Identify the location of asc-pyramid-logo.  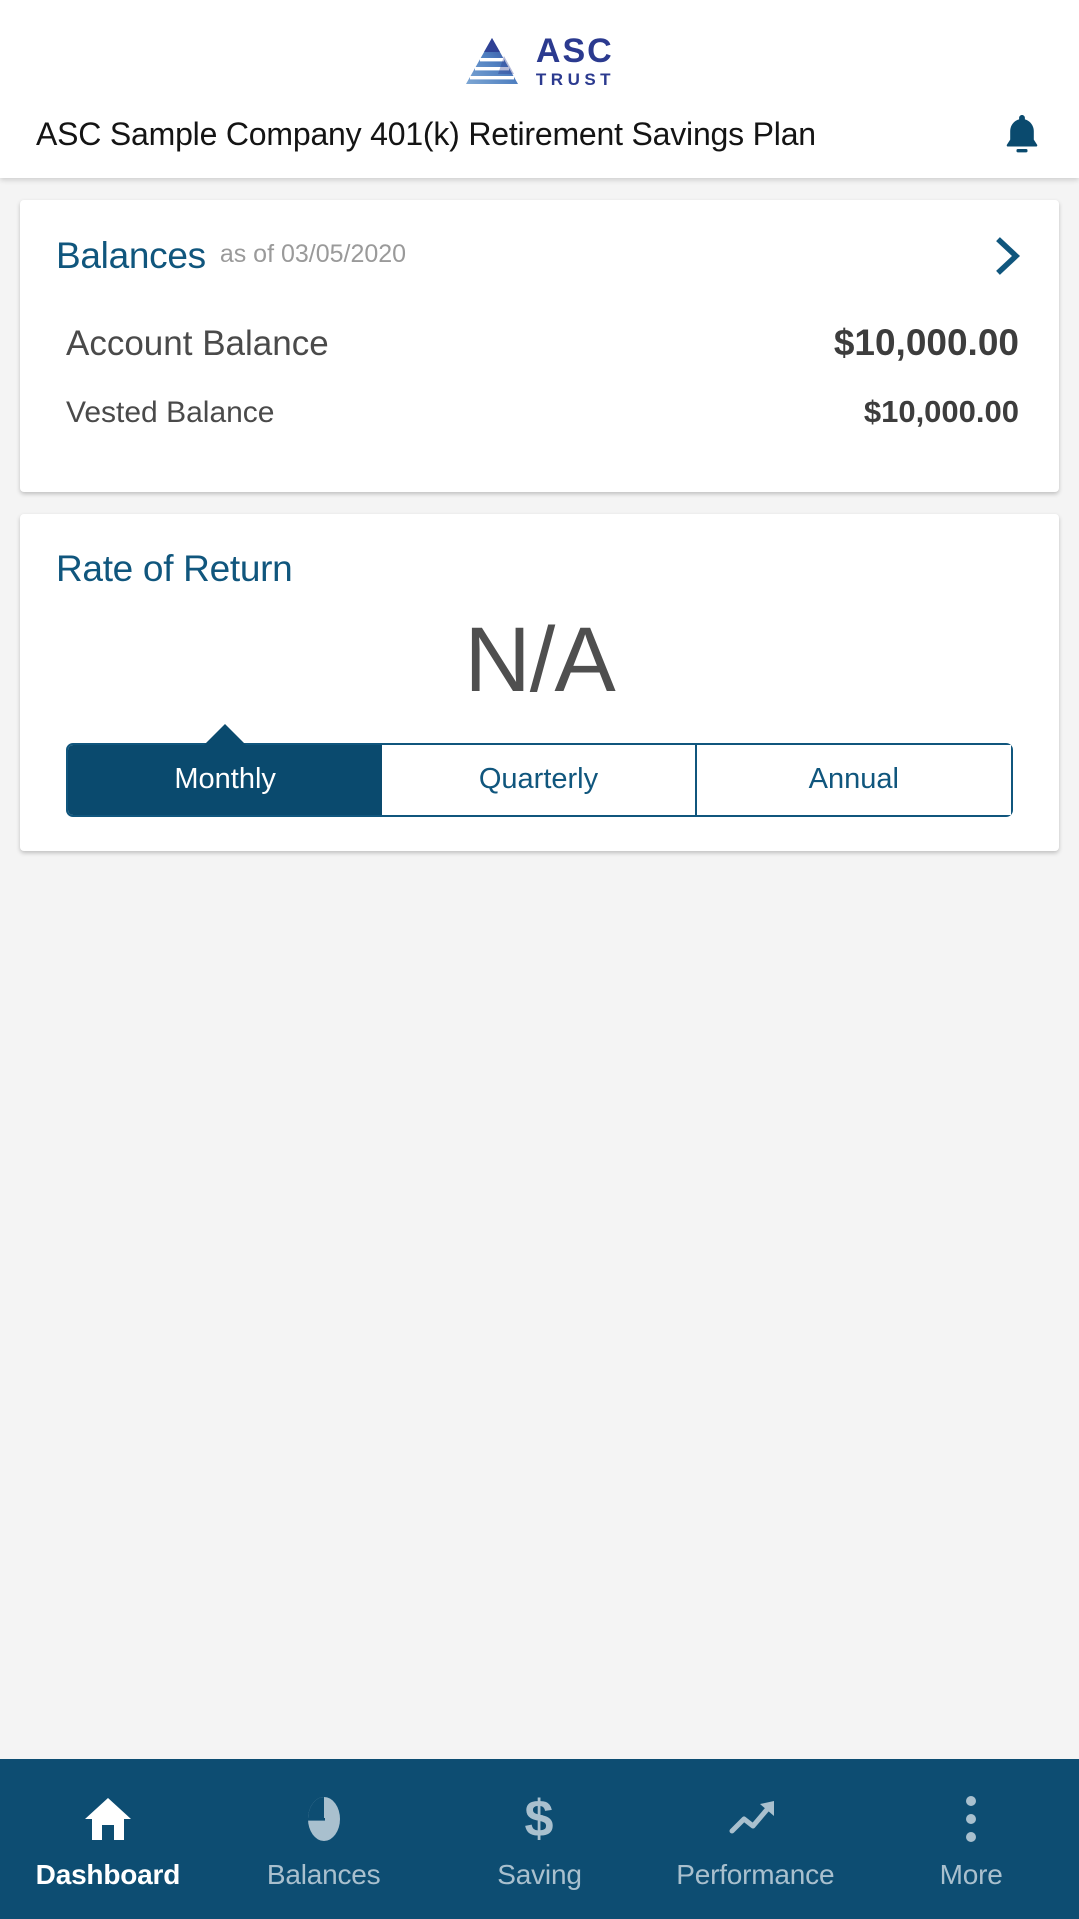
(491, 61).